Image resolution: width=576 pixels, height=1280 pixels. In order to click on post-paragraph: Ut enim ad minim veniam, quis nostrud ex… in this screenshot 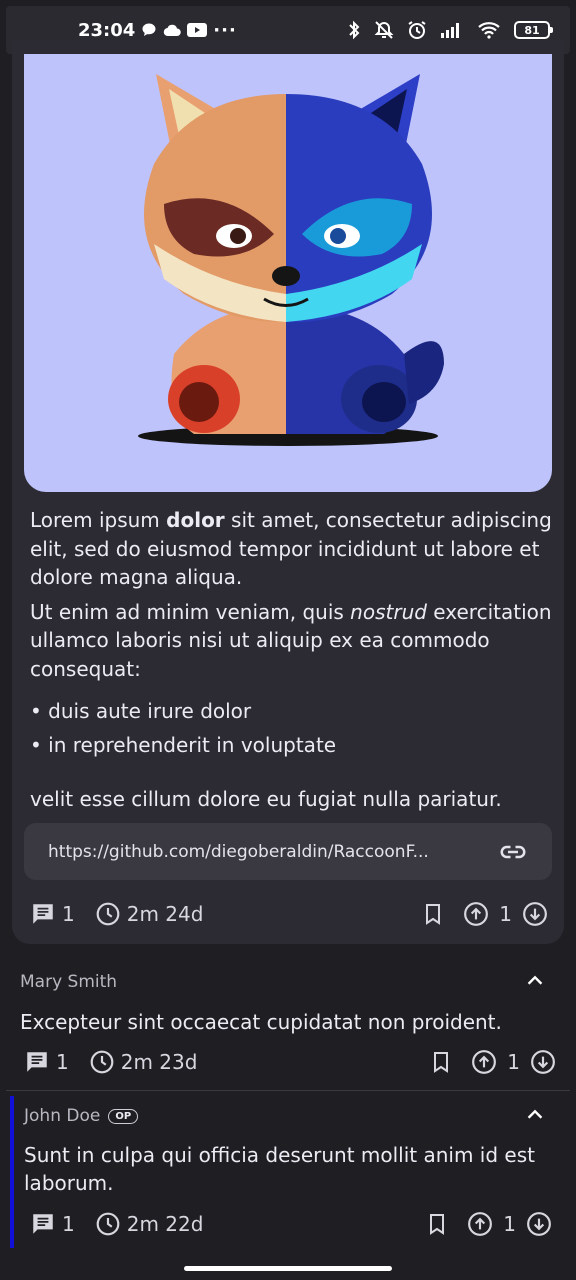, I will do `click(291, 640)`.